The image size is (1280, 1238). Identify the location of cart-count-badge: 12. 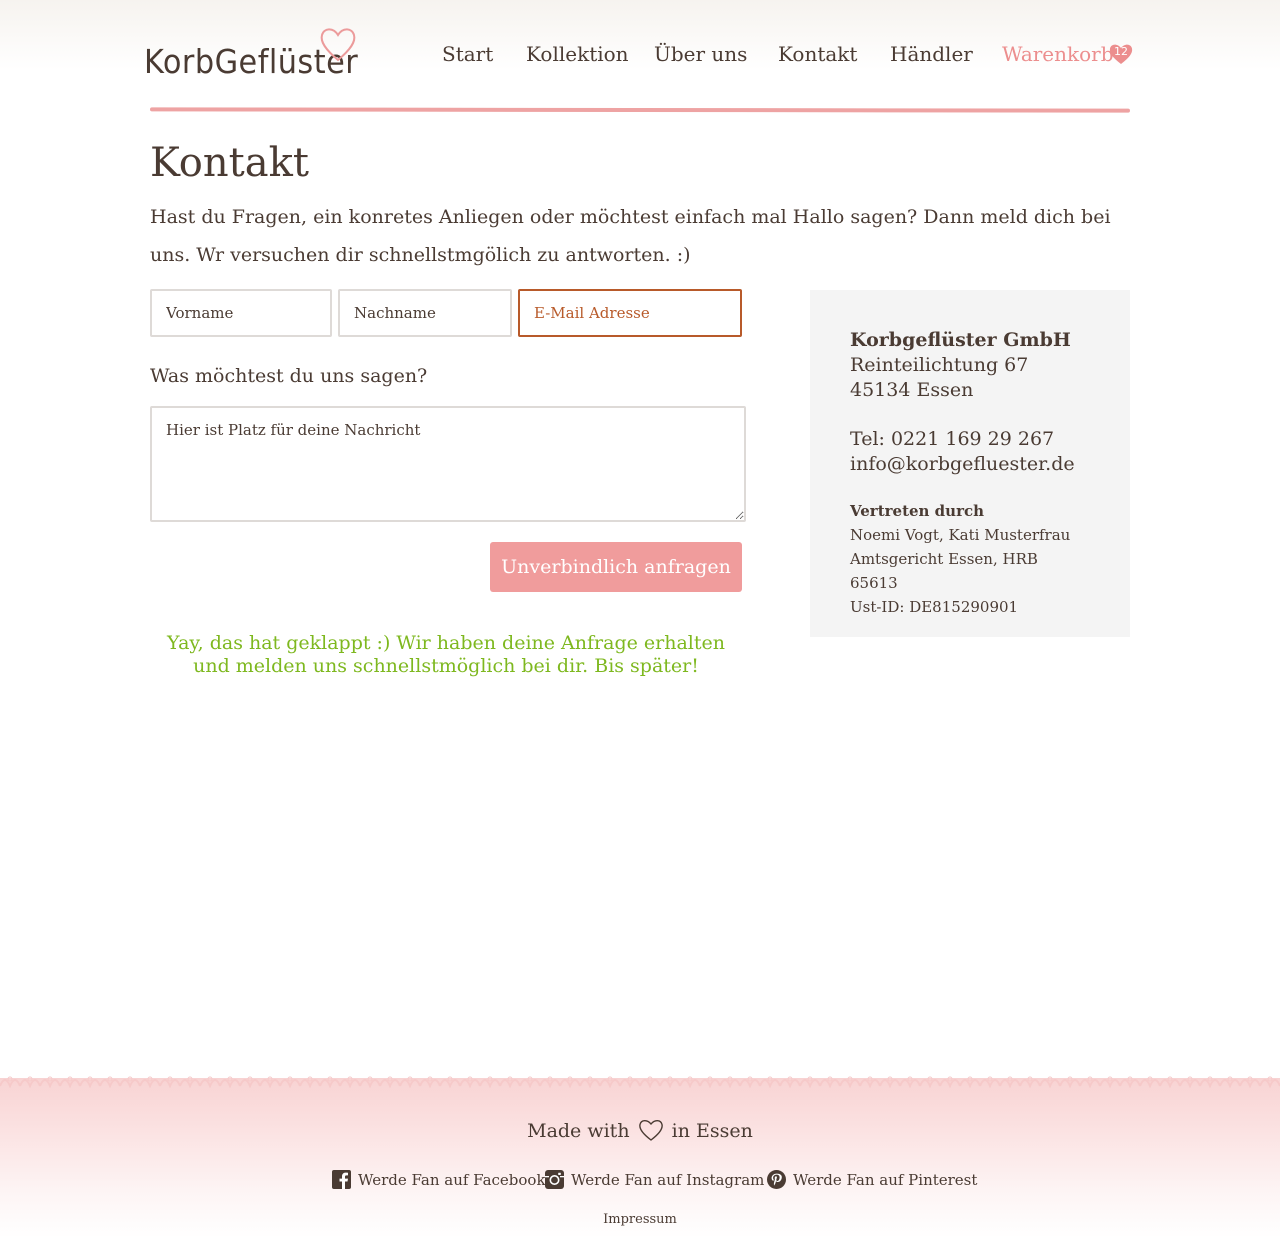
(1121, 54).